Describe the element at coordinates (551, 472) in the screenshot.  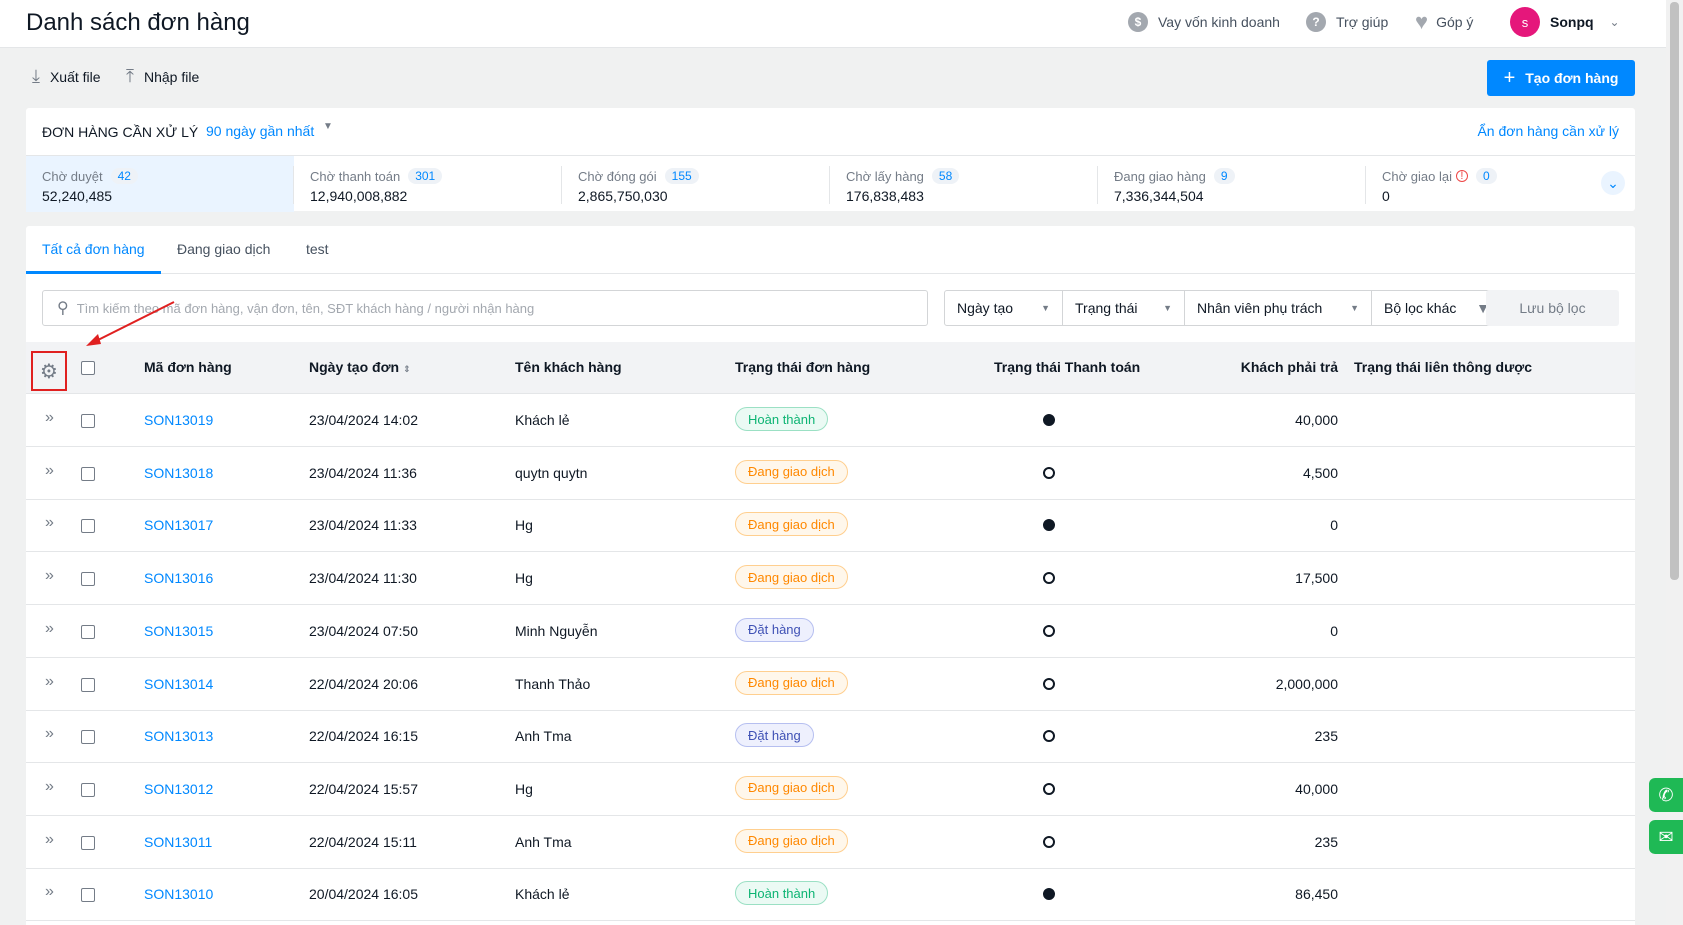
I see `customer-name: quytn quytn` at that location.